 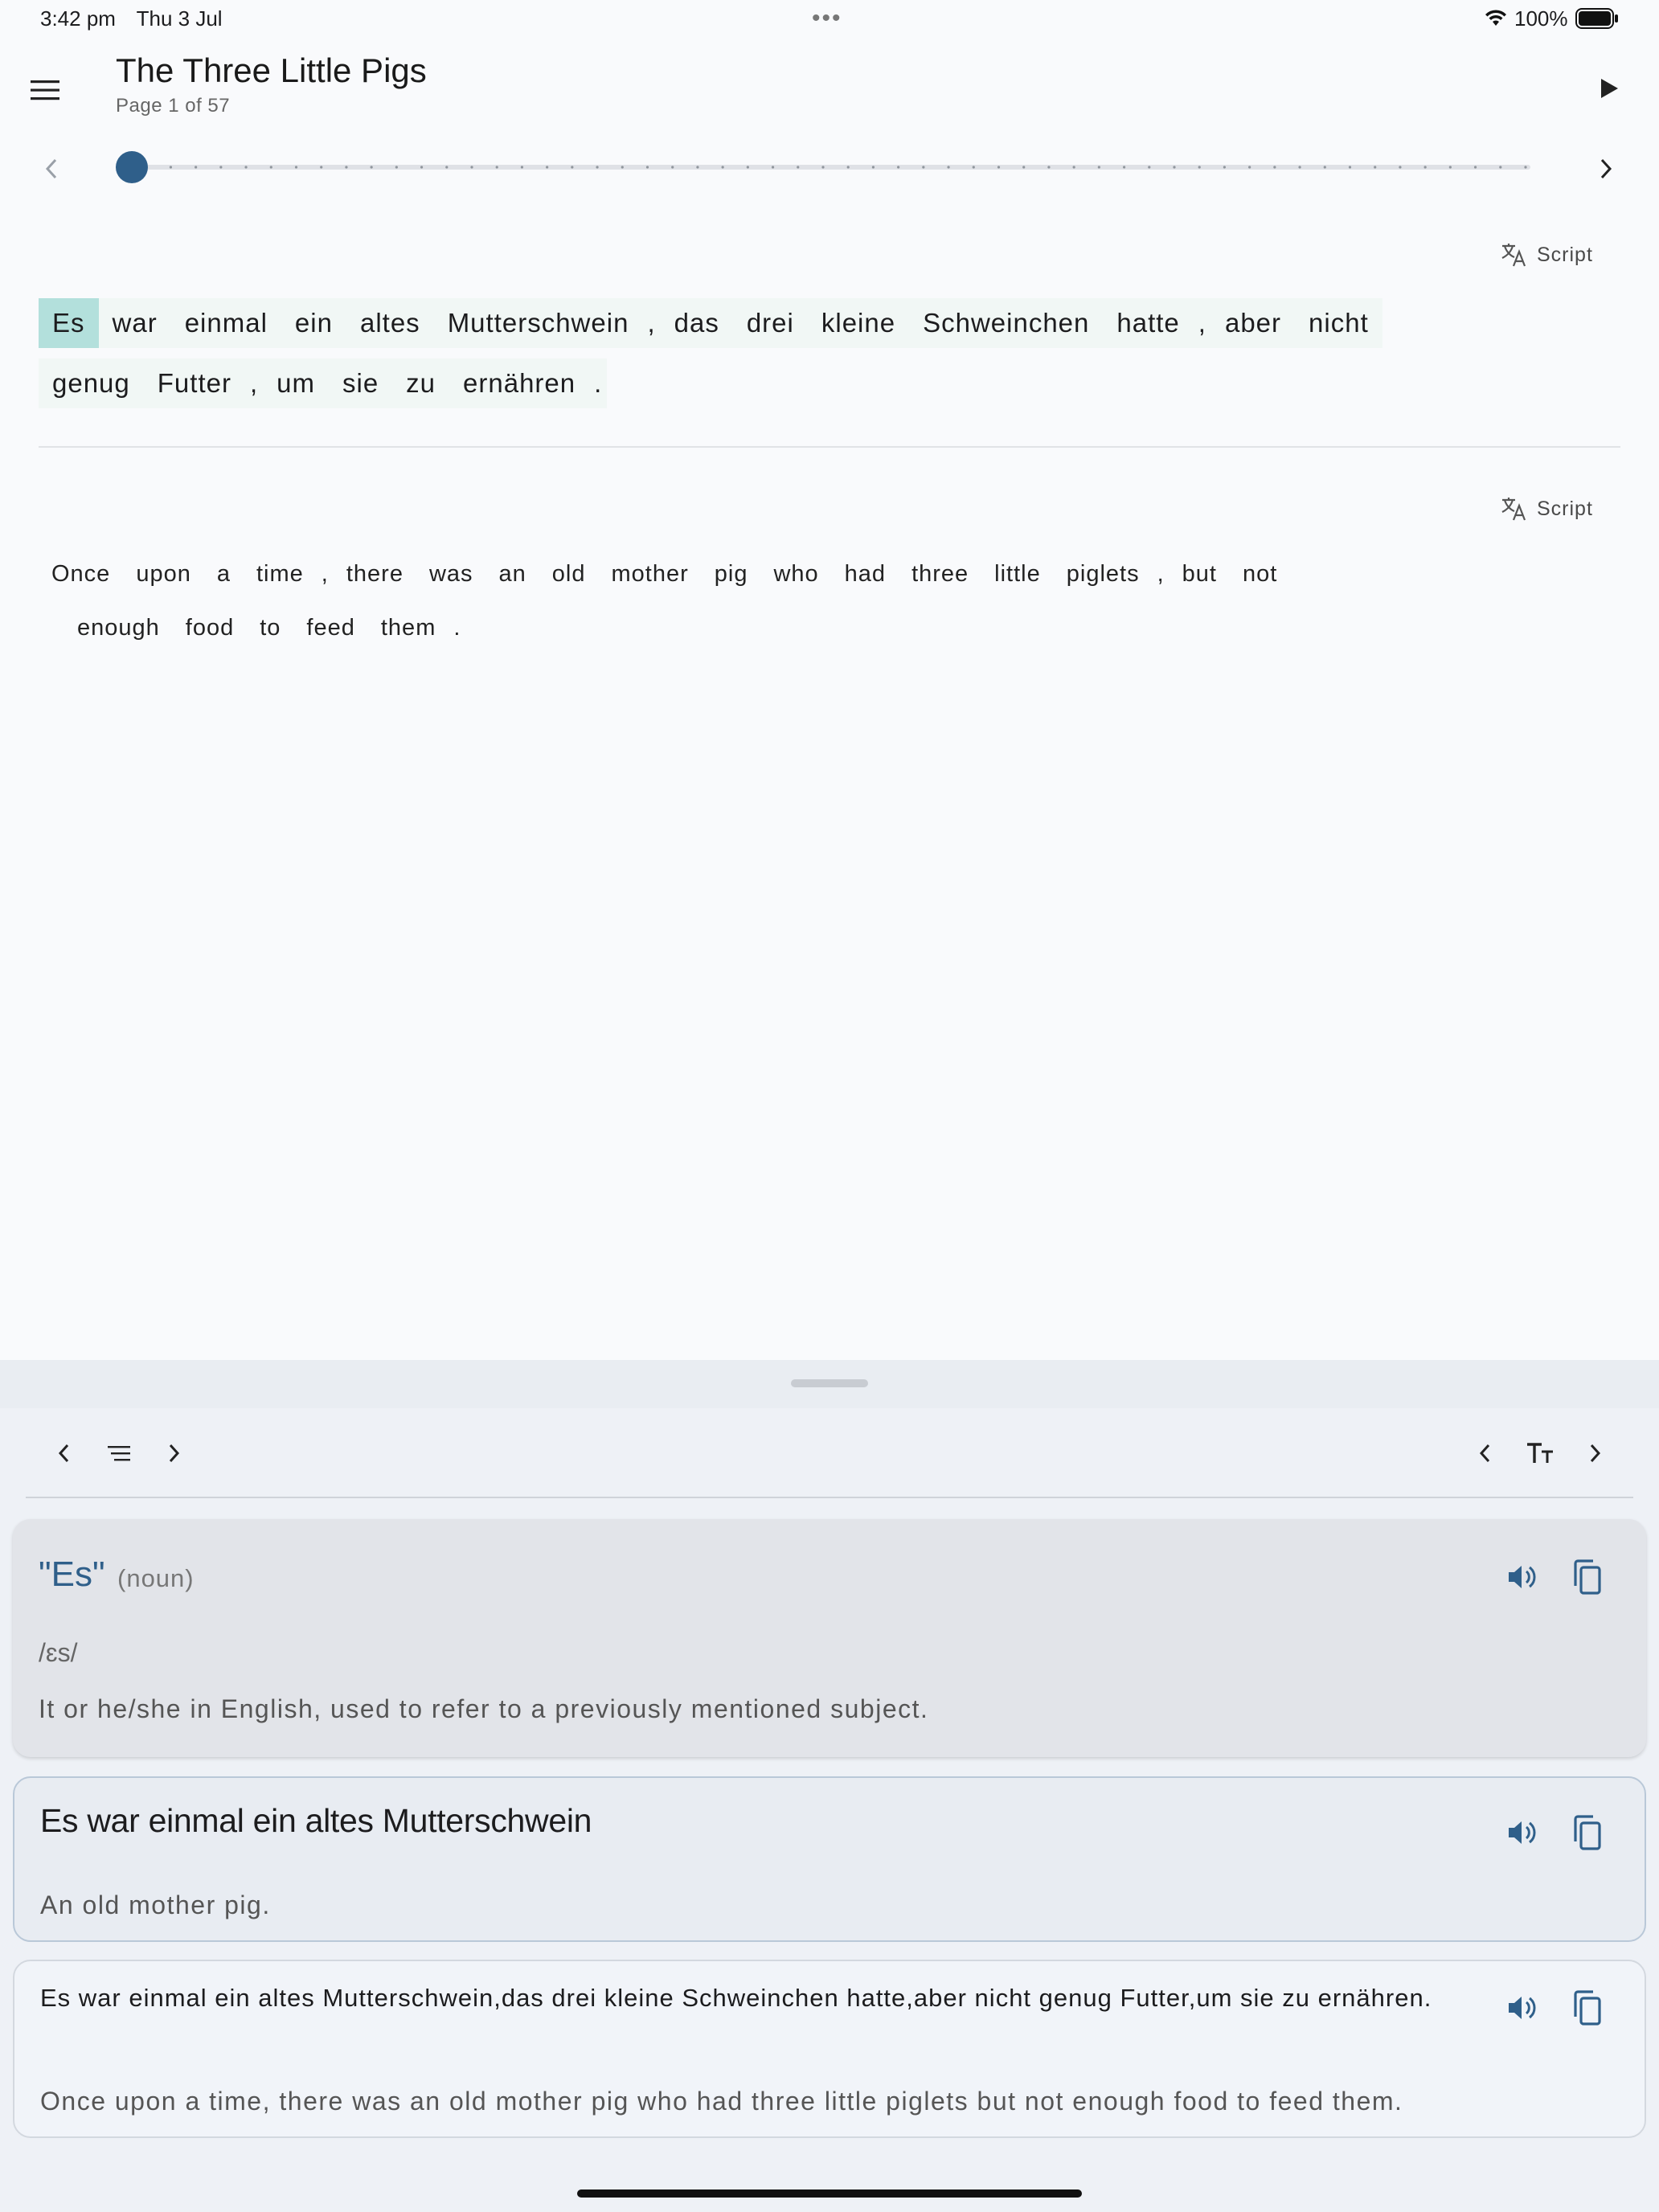 I want to click on german-word: um, so click(x=296, y=383).